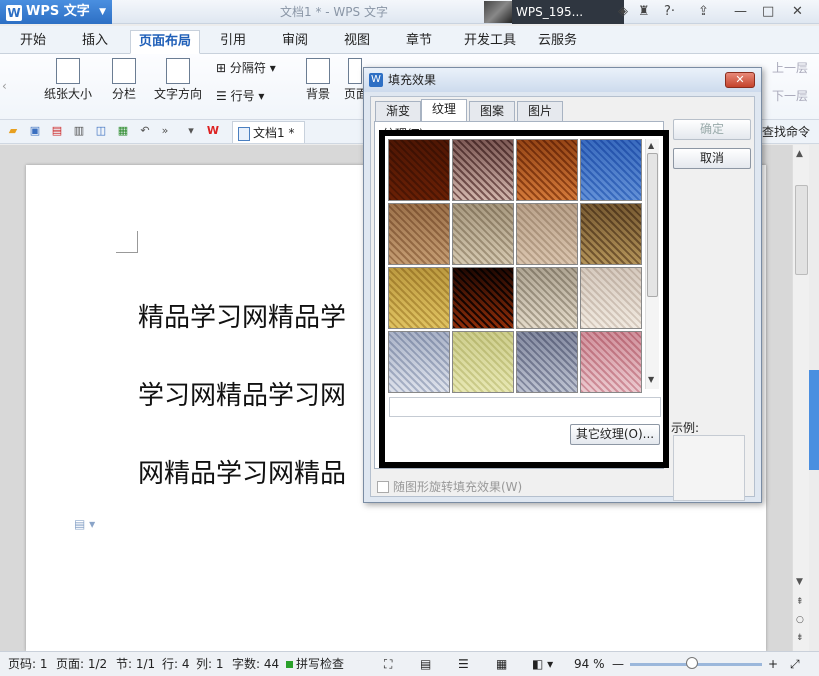 The image size is (819, 676). What do you see at coordinates (4, 86) in the screenshot?
I see `ribbon-scroll-left-icon: ‹` at bounding box center [4, 86].